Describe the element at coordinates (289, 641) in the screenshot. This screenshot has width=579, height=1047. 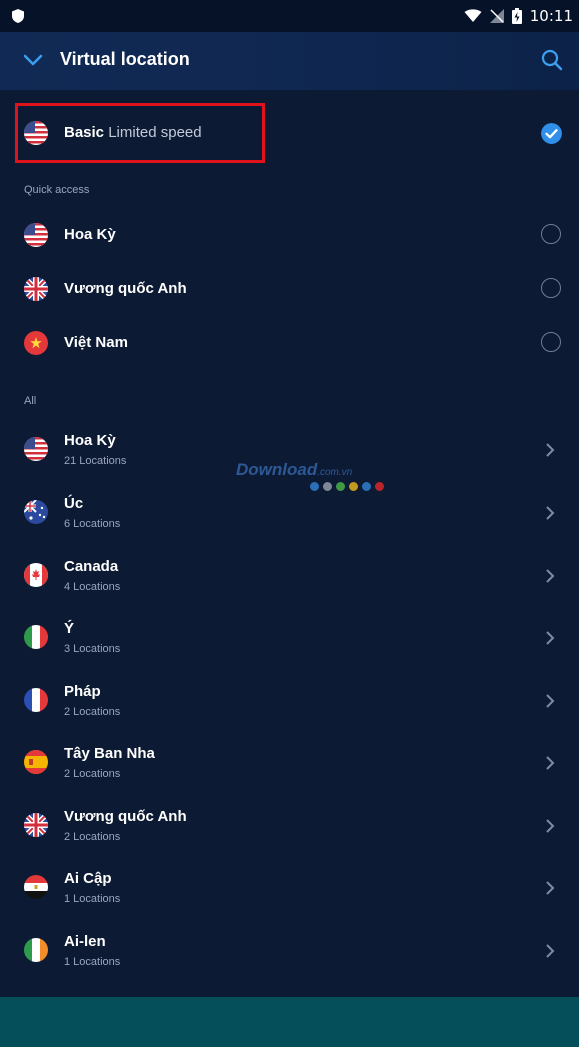
I see `location-row: Ý 3 Locations` at that location.